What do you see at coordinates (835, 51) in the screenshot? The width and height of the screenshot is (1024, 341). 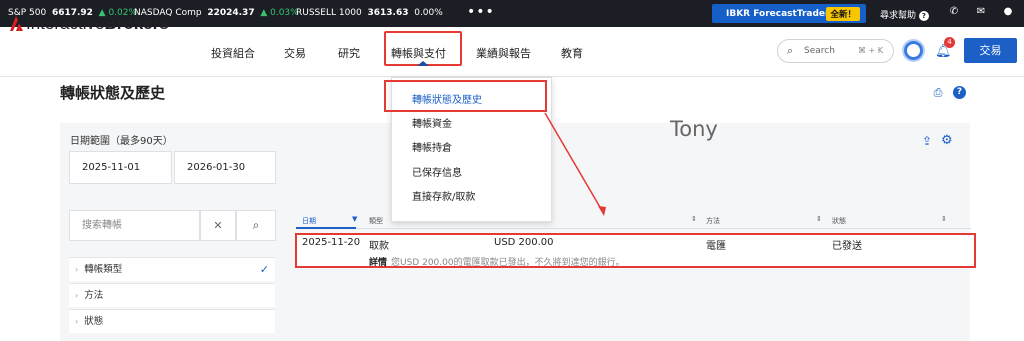 I see `global-search-input: ⌕ Search ⌘ + K` at bounding box center [835, 51].